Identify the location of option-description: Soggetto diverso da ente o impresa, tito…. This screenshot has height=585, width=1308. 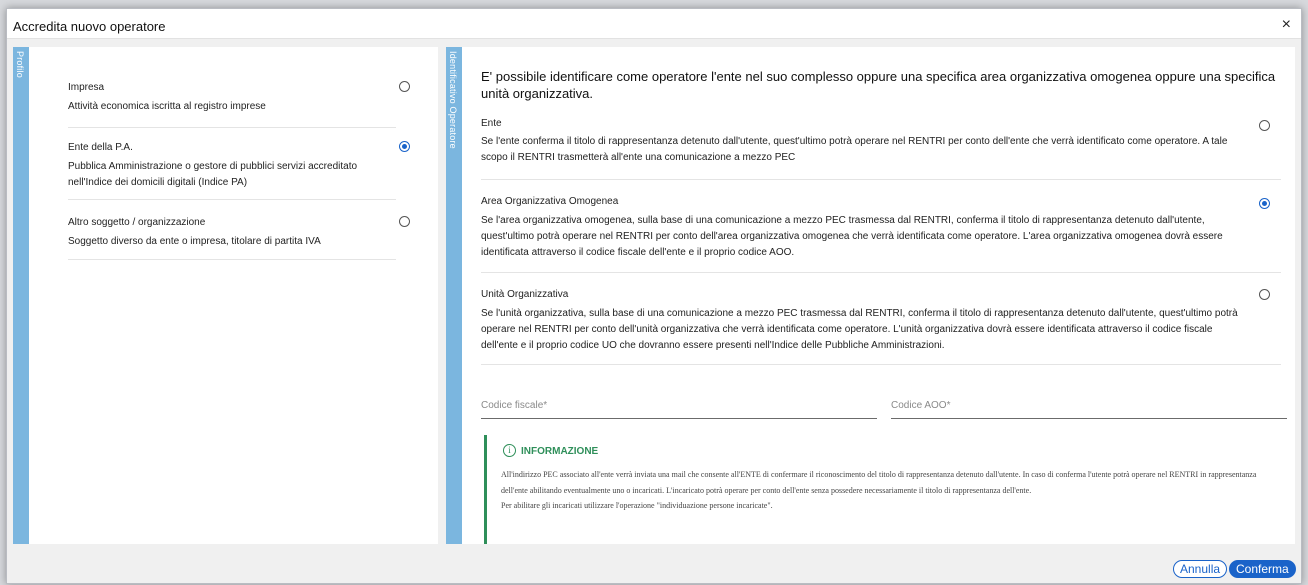
(194, 241).